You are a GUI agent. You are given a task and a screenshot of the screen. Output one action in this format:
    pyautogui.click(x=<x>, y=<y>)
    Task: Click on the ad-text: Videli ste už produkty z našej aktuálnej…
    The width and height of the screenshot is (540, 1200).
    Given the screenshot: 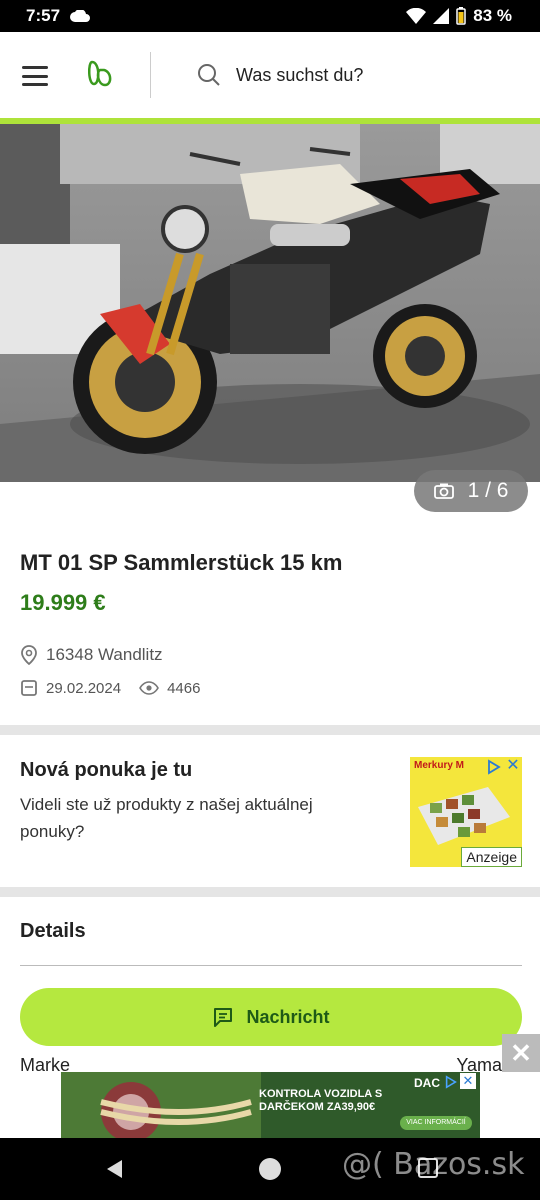 What is the action you would take?
    pyautogui.click(x=166, y=818)
    